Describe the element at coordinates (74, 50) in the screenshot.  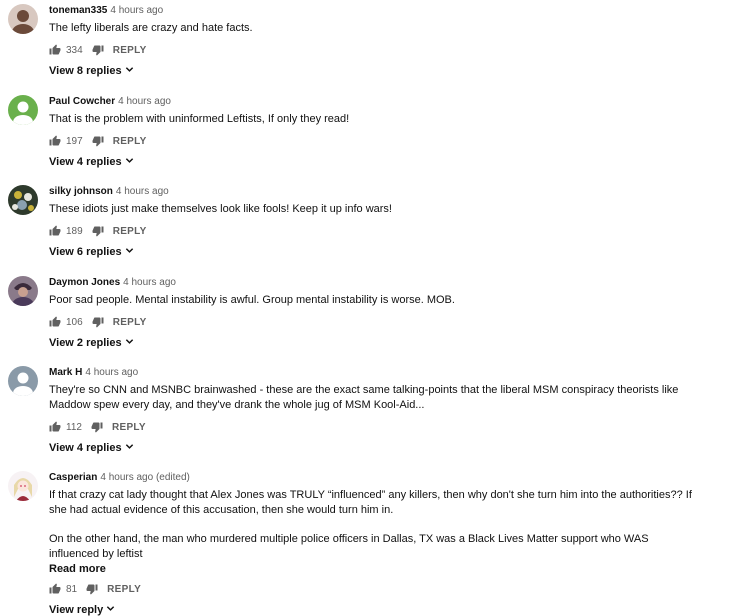
I see `like-count: 334` at that location.